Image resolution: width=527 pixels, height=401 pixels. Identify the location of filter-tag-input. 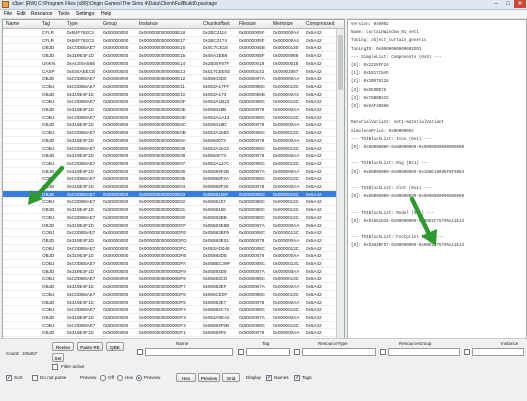
(268, 352).